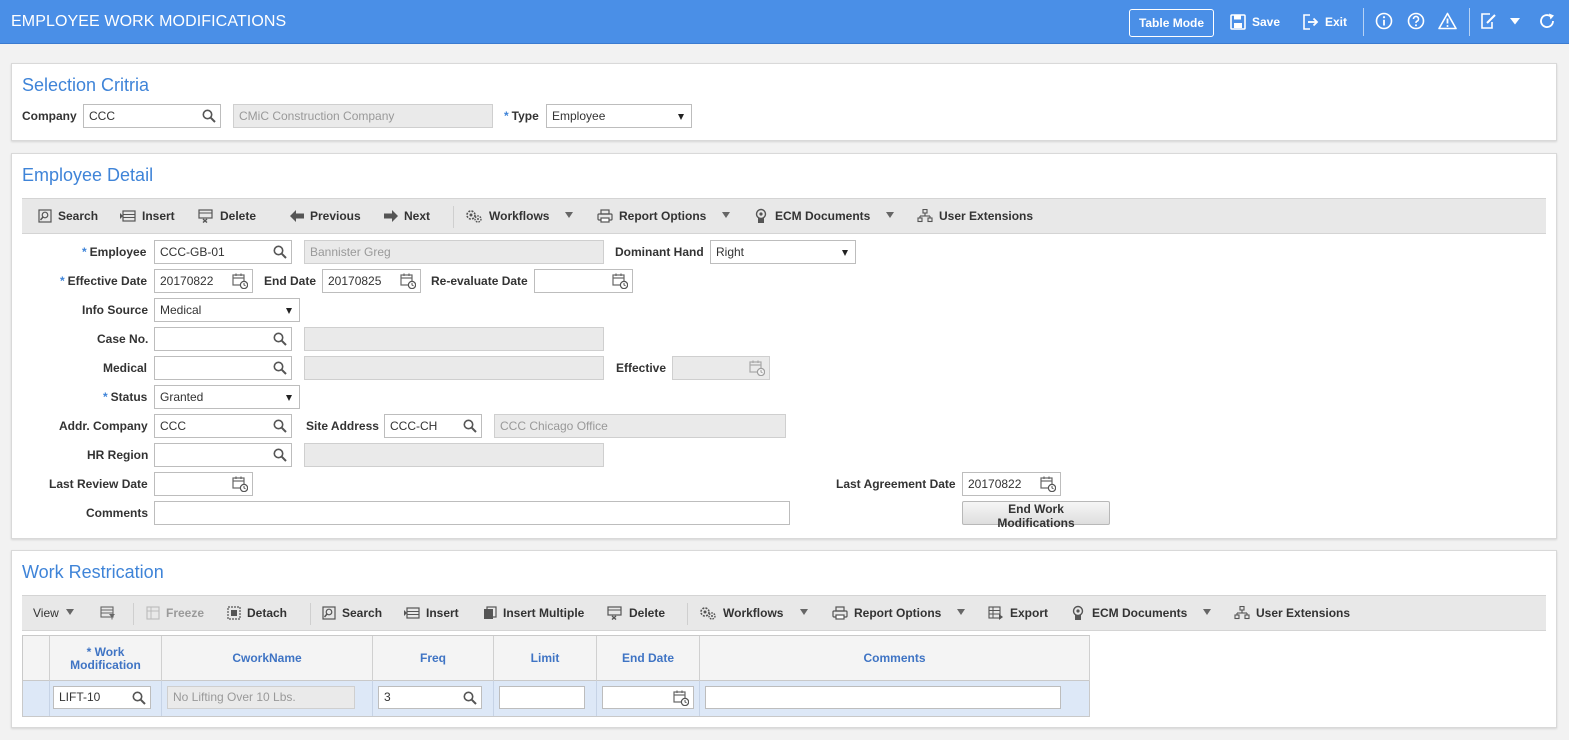  I want to click on company-field: CCC, so click(152, 116).